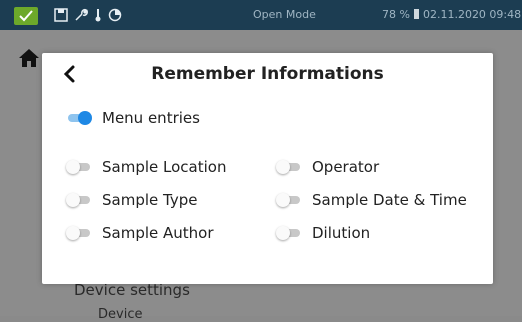 The height and width of the screenshot is (322, 522). I want to click on dialog-title: Remember Informations, so click(267, 74).